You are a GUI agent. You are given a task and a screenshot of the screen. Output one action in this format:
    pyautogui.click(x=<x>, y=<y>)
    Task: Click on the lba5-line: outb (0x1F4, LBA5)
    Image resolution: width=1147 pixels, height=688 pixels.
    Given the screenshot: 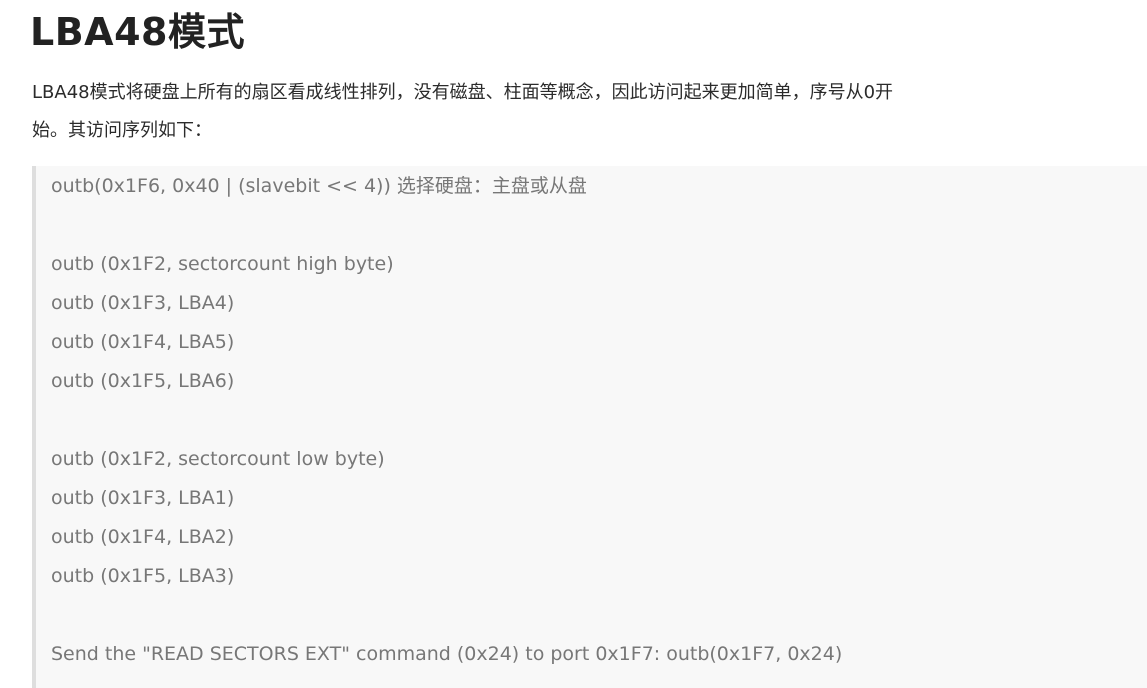 What is the action you would take?
    pyautogui.click(x=143, y=342)
    